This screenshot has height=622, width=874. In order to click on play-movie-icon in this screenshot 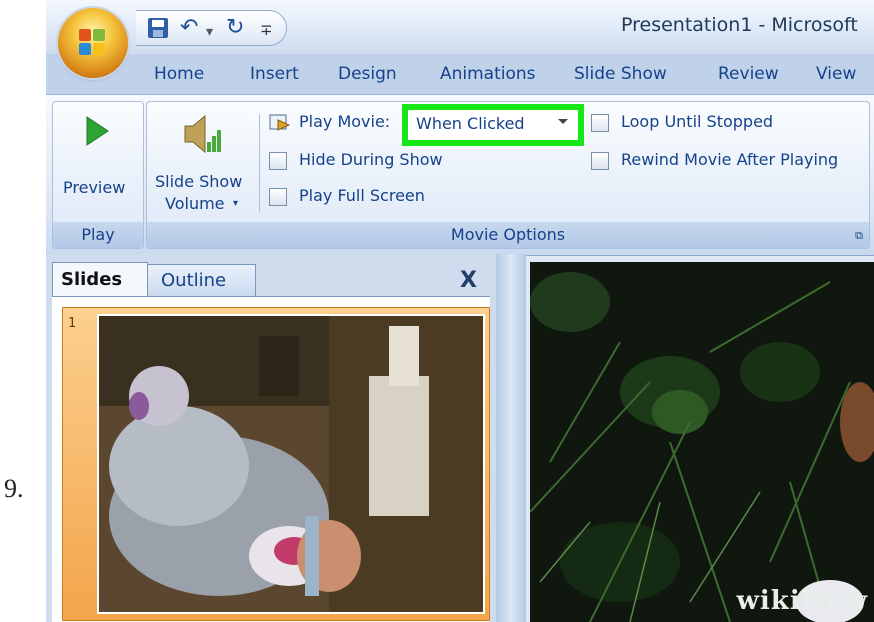, I will do `click(280, 122)`.